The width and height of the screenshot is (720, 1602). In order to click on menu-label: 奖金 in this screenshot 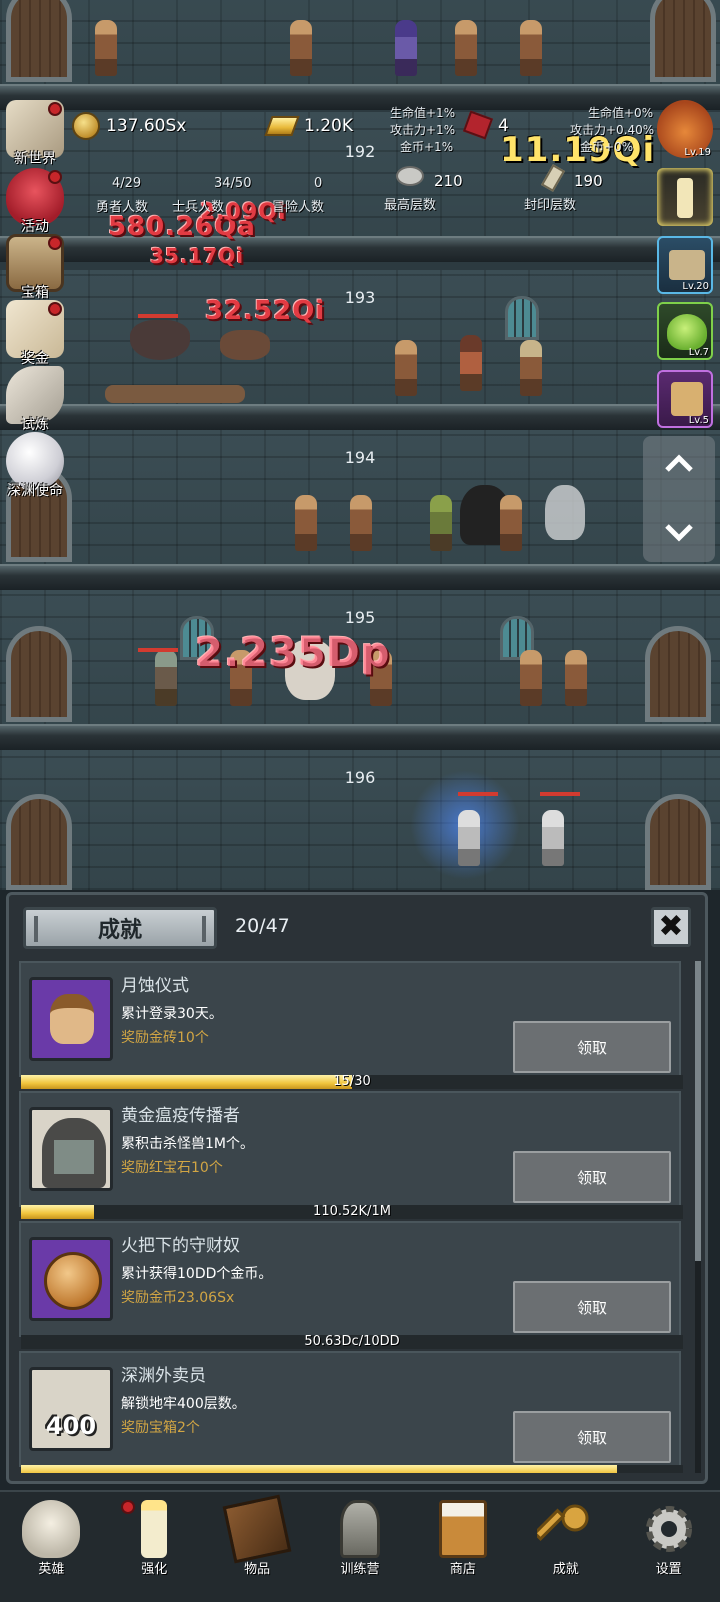, I will do `click(35, 359)`.